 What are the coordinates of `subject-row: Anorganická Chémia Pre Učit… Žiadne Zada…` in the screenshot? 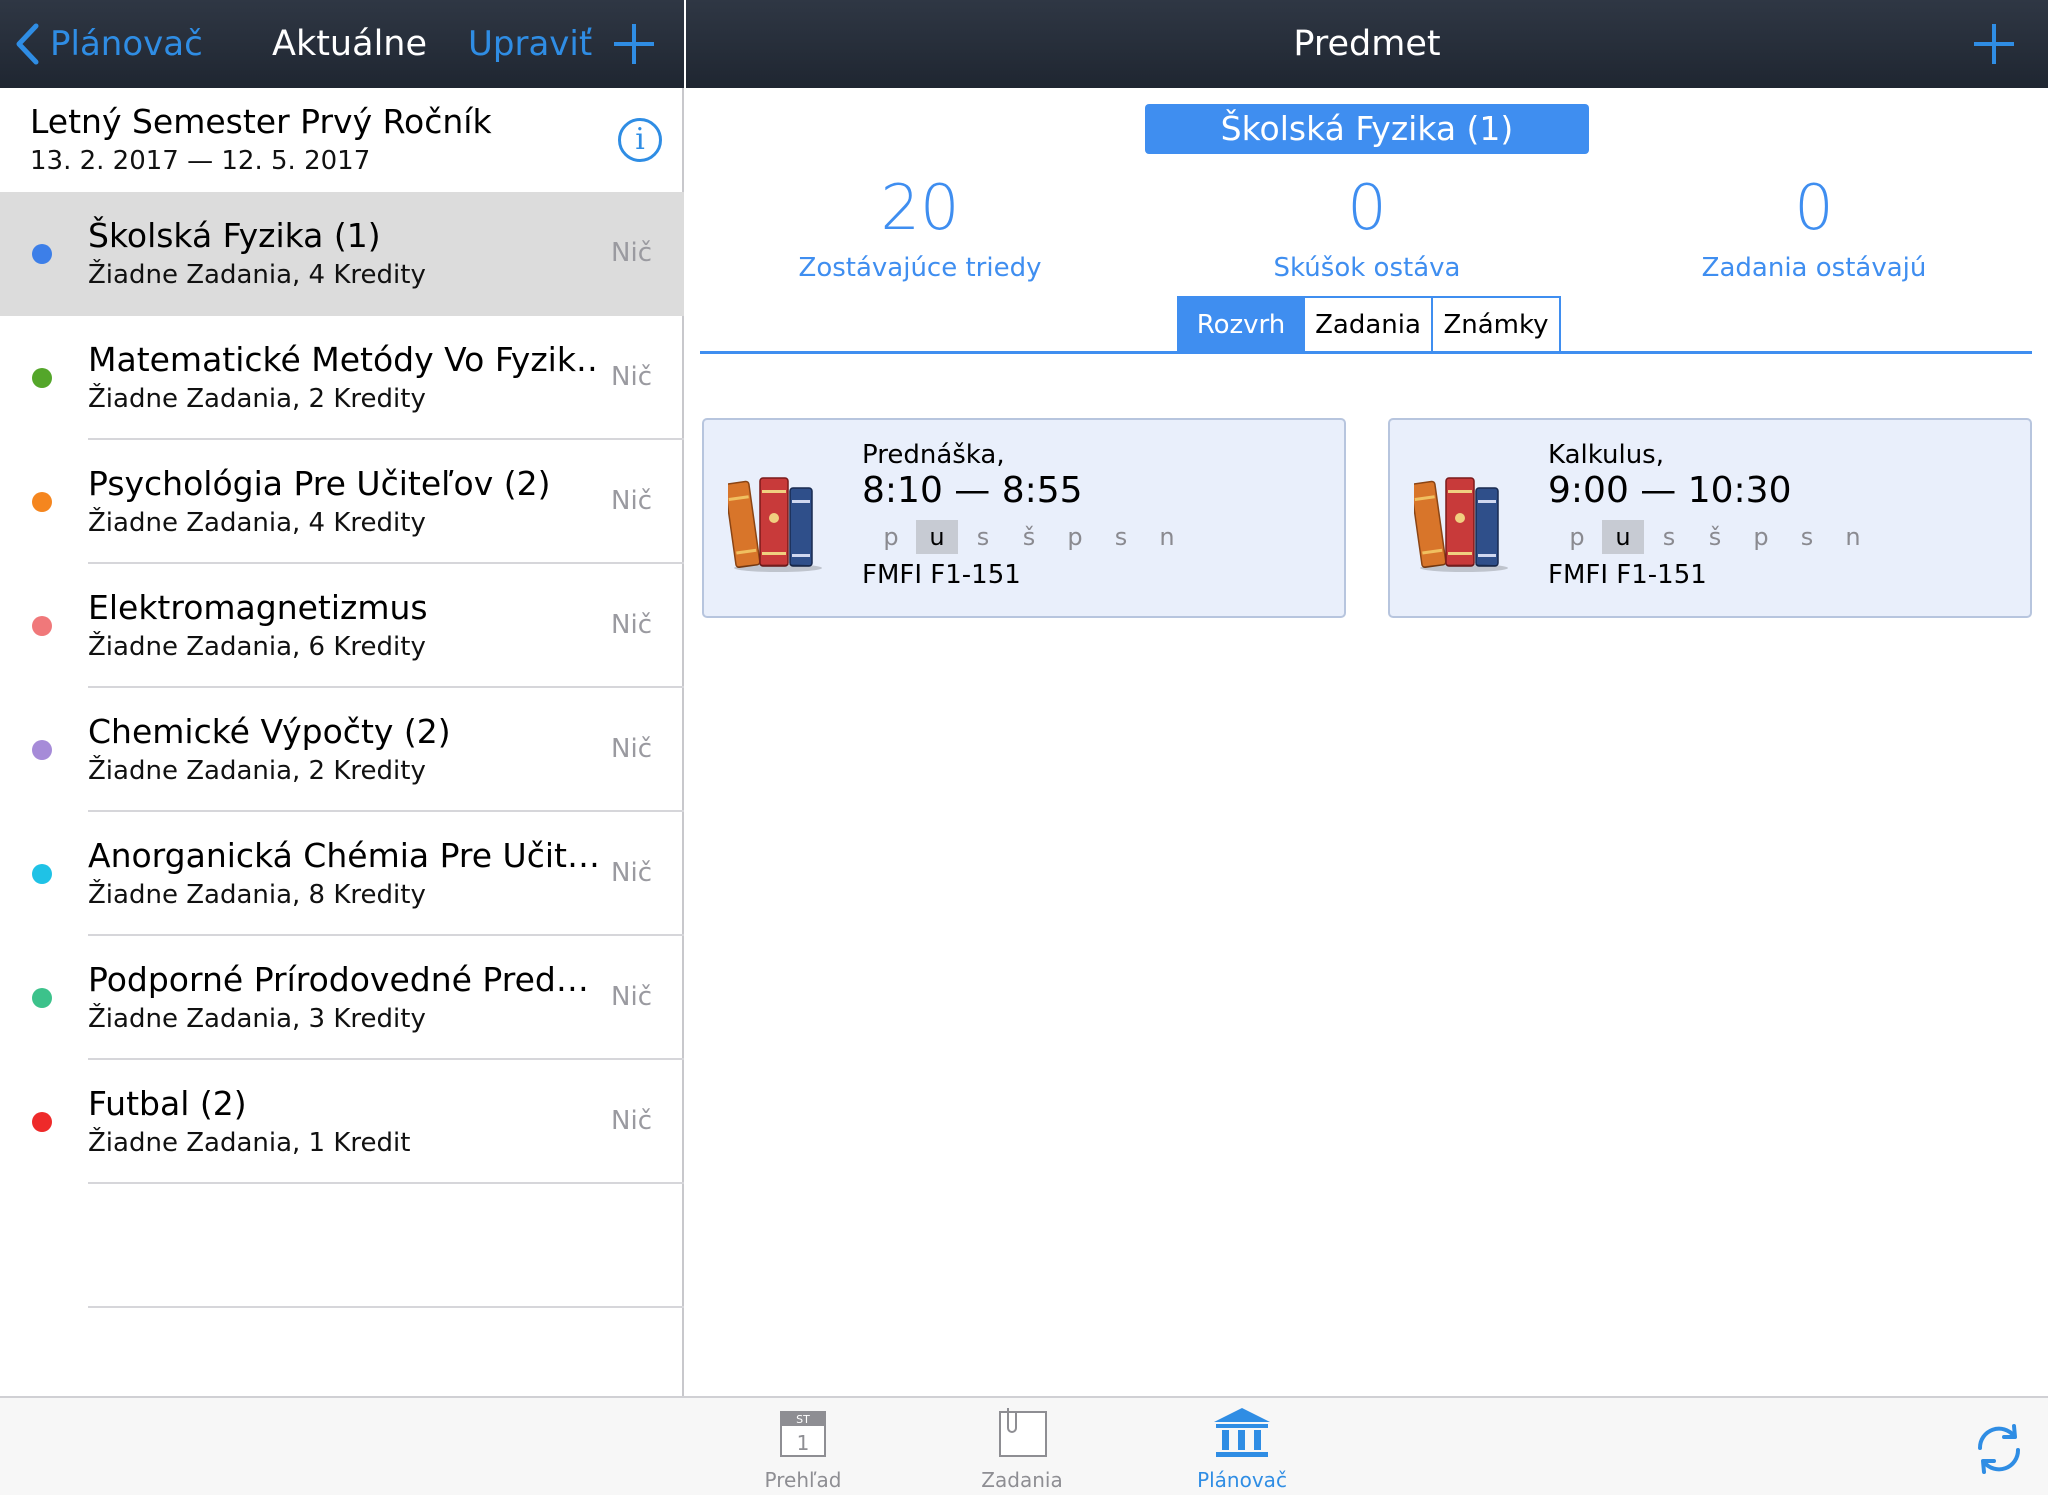 It's located at (342, 874).